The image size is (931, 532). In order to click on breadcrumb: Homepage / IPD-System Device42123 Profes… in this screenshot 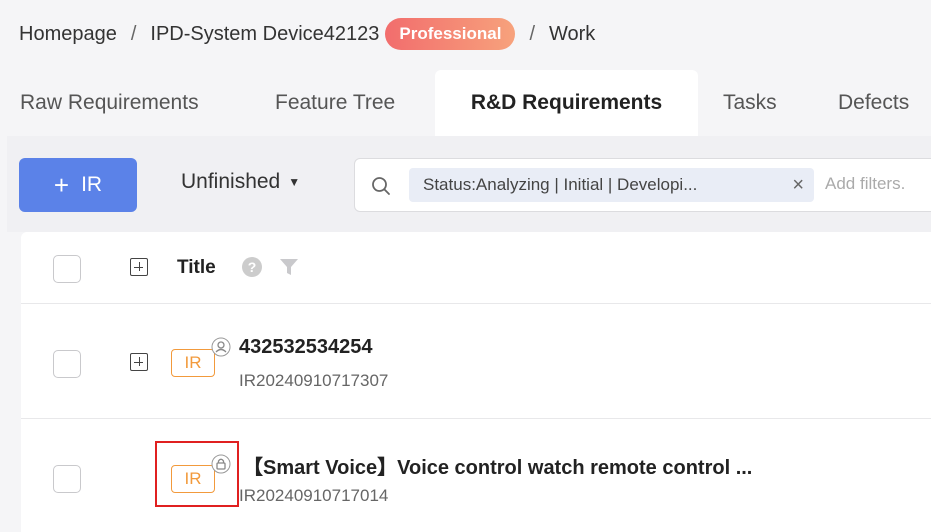, I will do `click(307, 34)`.